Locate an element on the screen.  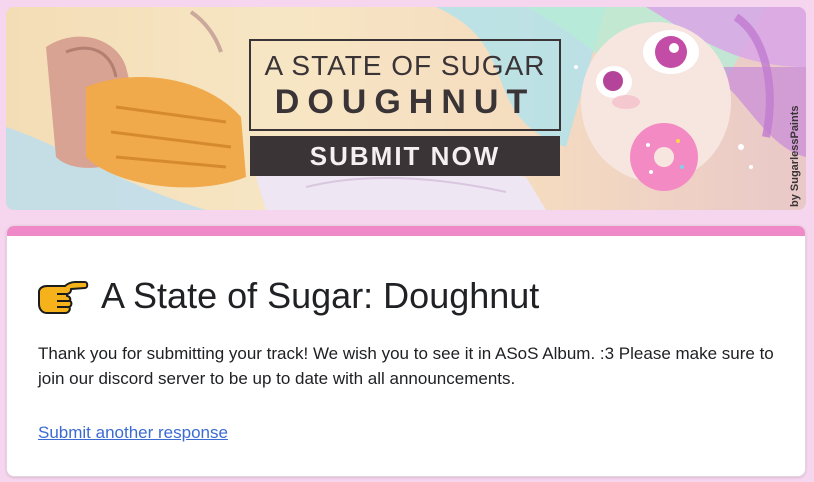
pointing-right-hand-icon is located at coordinates (63, 297).